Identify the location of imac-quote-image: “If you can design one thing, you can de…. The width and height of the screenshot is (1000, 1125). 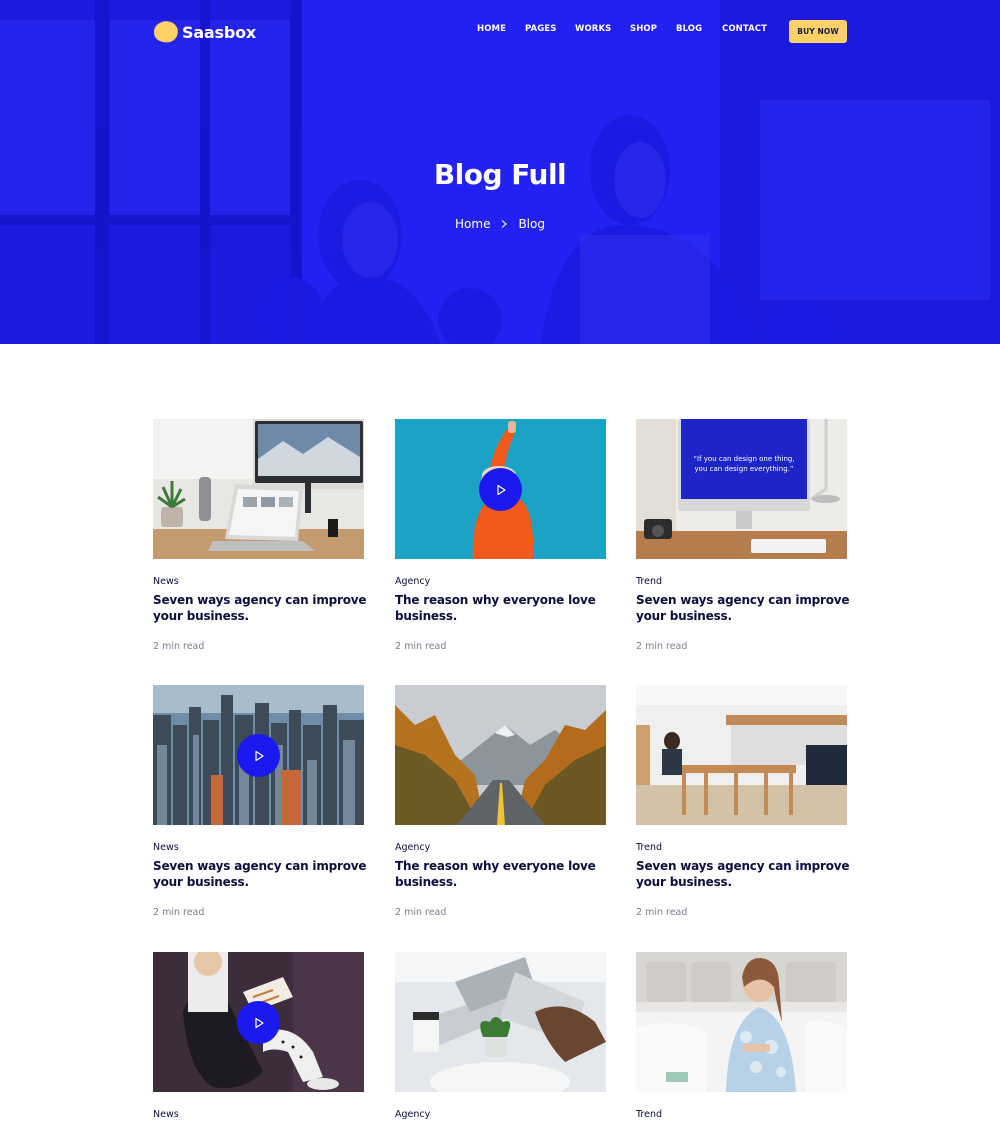
(741, 489).